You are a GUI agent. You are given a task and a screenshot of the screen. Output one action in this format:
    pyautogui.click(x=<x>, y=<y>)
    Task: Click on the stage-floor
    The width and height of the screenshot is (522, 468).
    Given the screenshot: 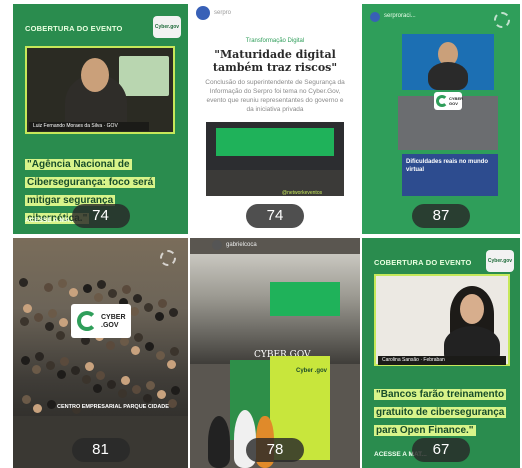 What is the action you would take?
    pyautogui.click(x=275, y=183)
    